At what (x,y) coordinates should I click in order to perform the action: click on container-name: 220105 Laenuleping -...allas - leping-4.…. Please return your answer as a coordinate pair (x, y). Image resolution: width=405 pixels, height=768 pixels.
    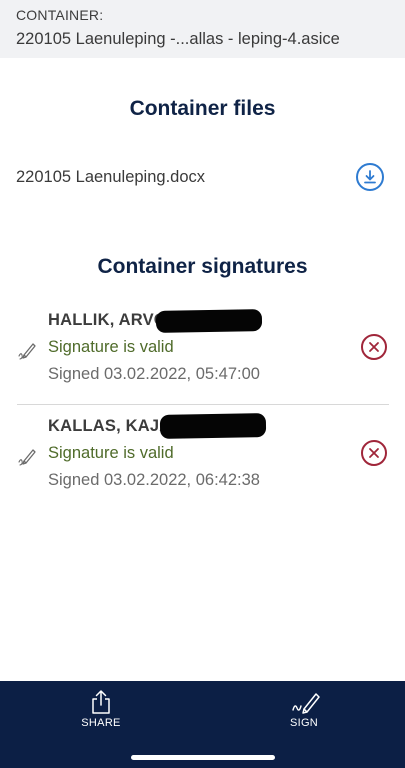
    Looking at the image, I should click on (178, 39).